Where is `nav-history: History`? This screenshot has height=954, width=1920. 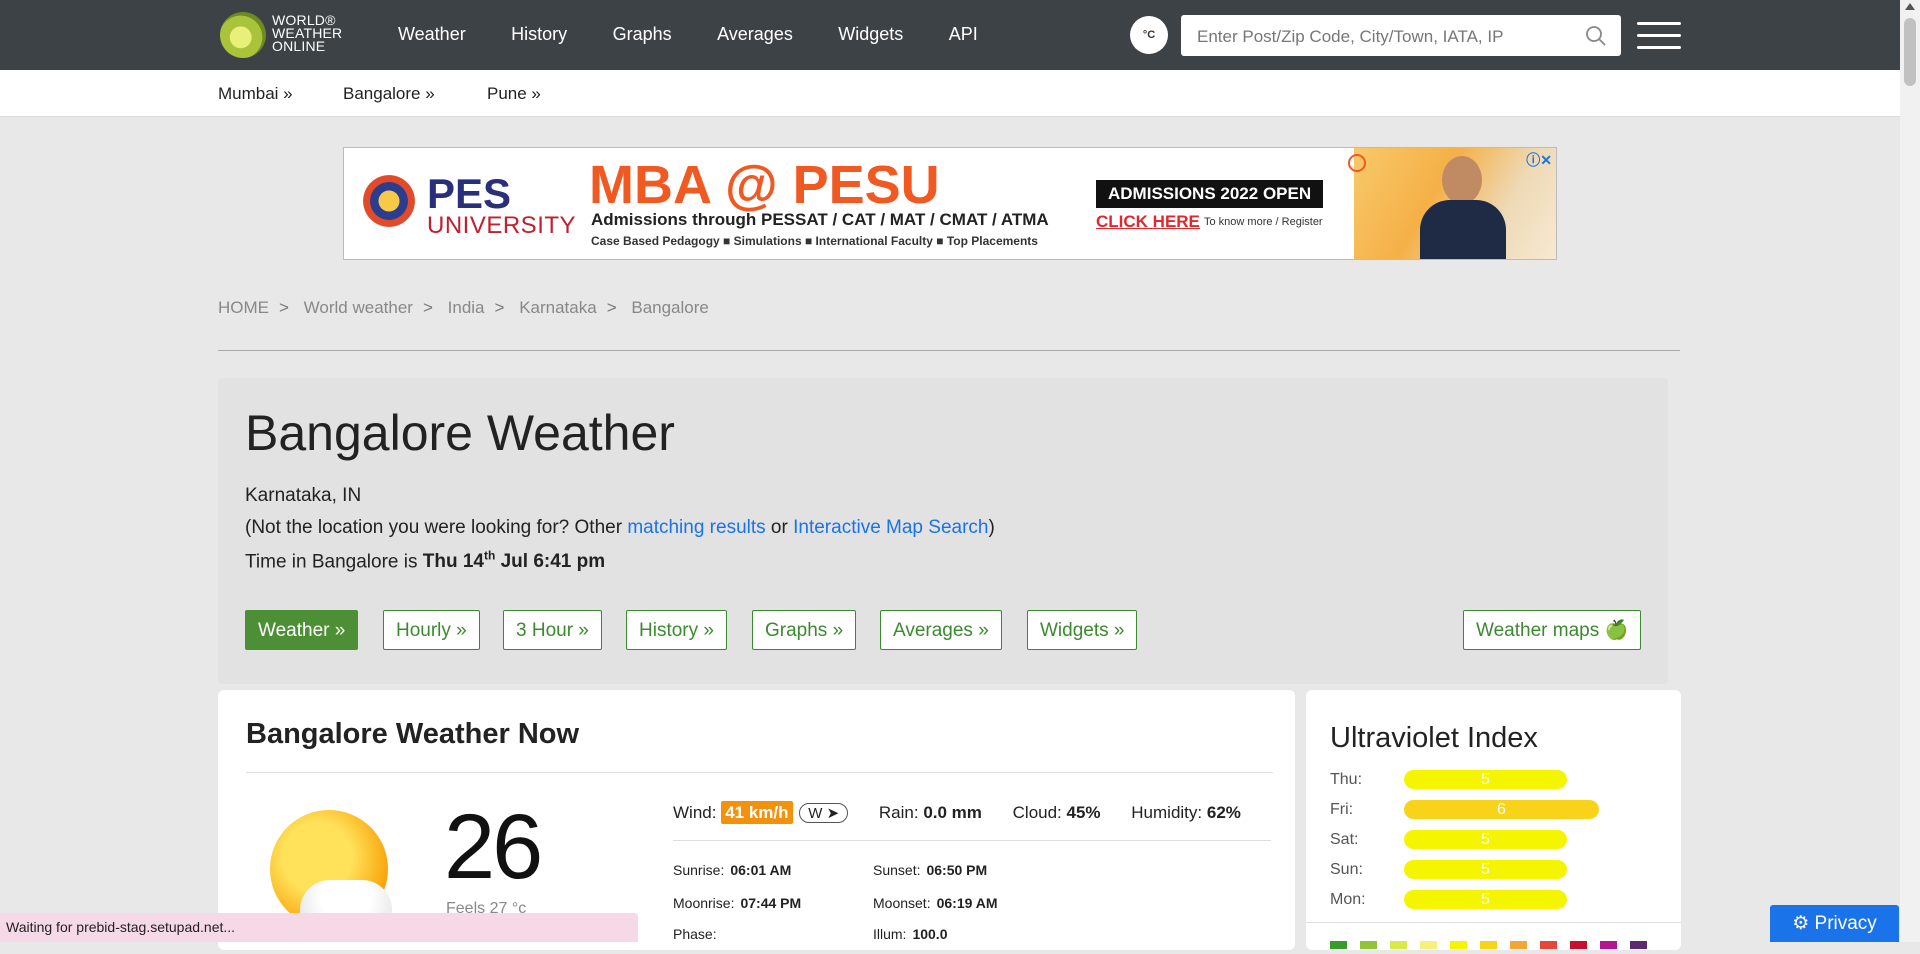 nav-history: History is located at coordinates (539, 34).